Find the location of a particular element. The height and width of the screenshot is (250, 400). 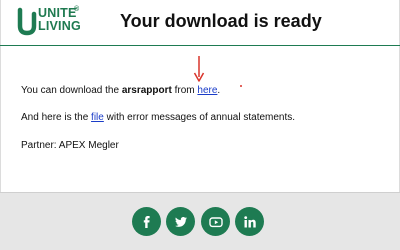

report-name: arsrapport is located at coordinates (146, 90).